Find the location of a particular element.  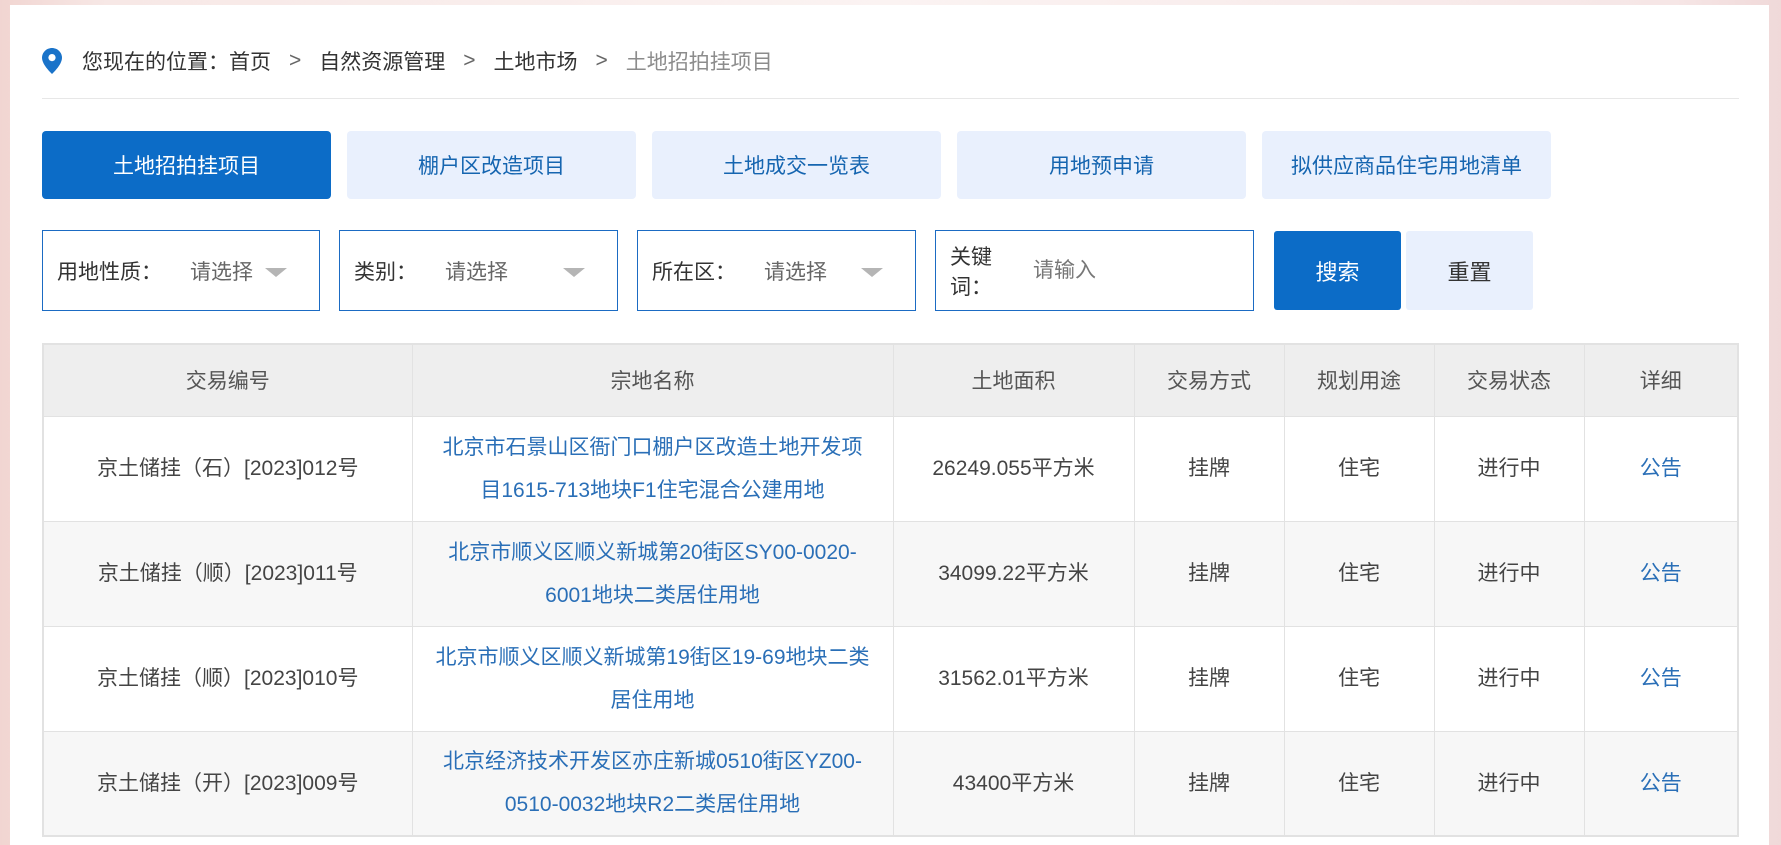

column-header: 土地面积 is located at coordinates (1013, 380).